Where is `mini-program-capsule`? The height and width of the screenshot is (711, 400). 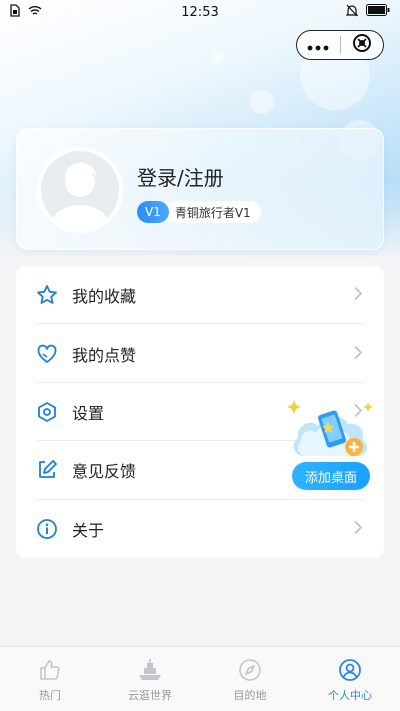 mini-program-capsule is located at coordinates (340, 45).